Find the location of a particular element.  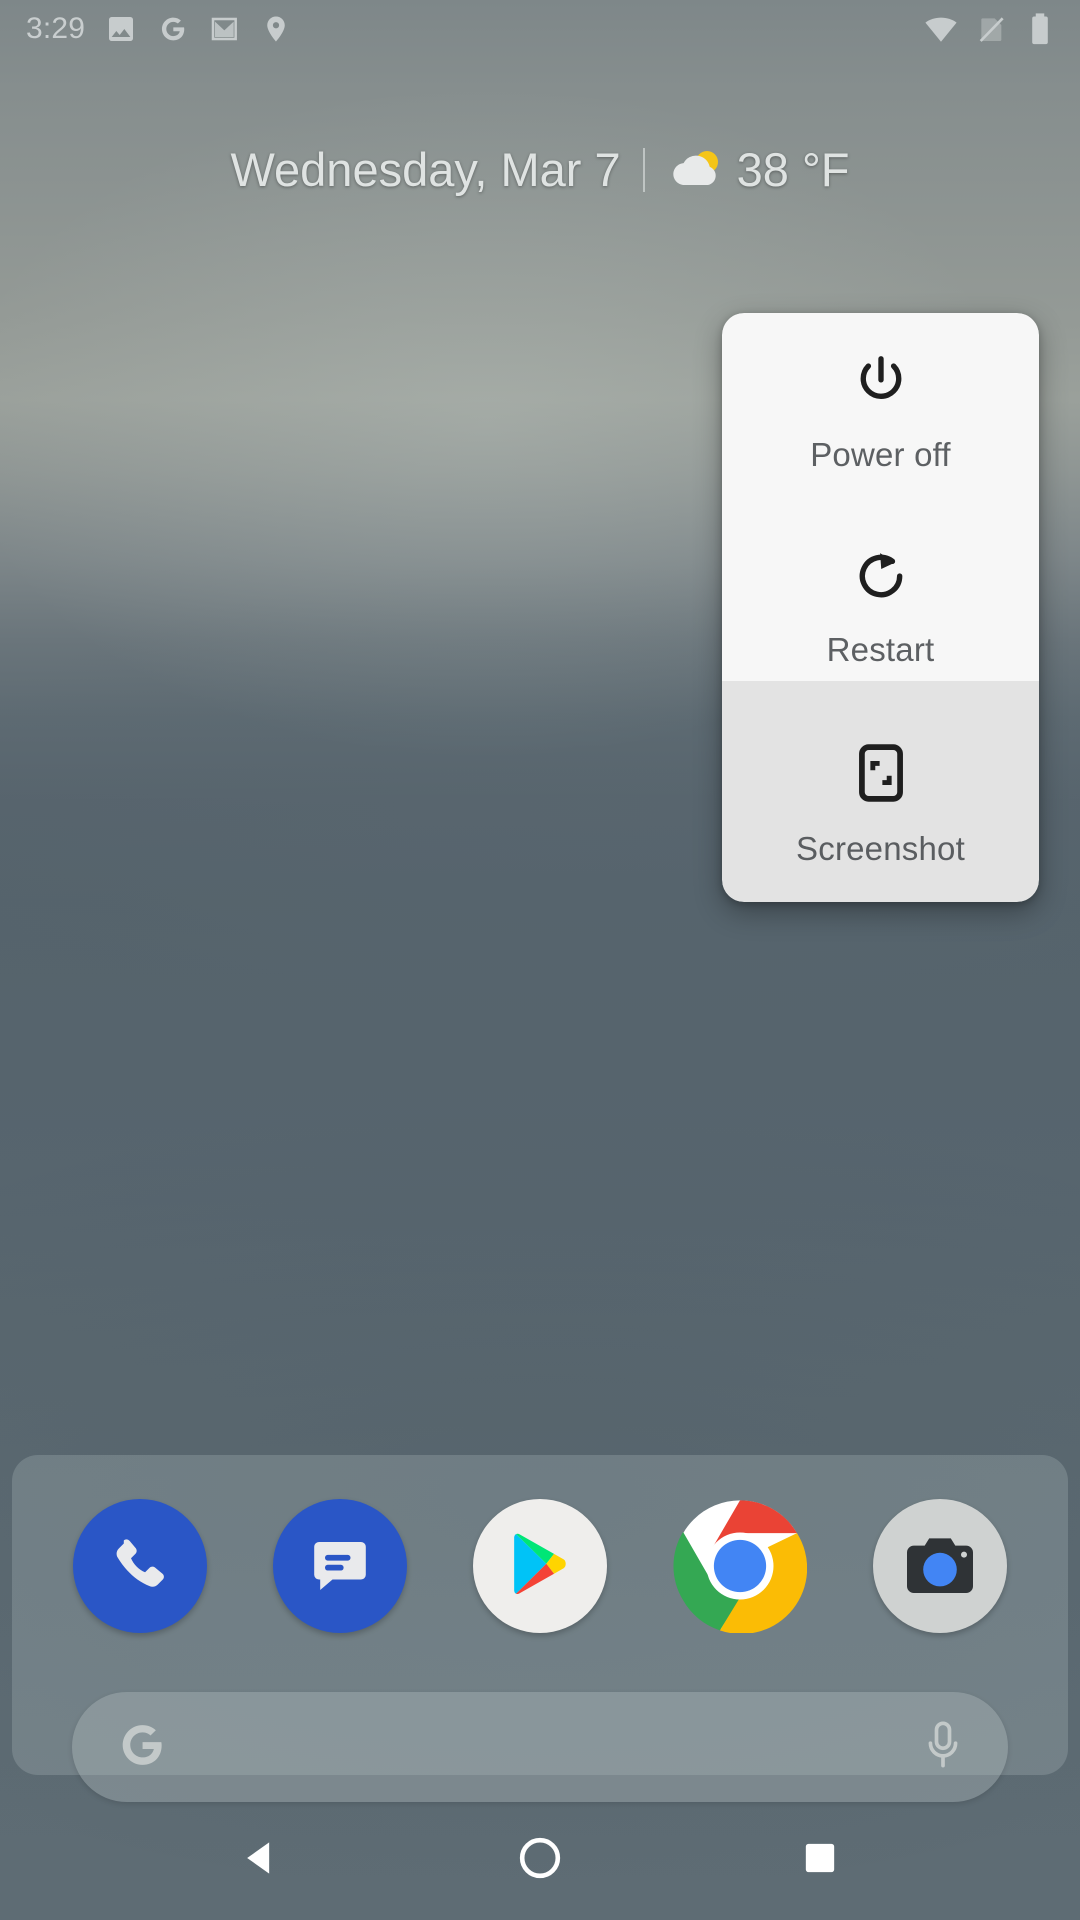

screenshot-label: Screenshot is located at coordinates (880, 848).